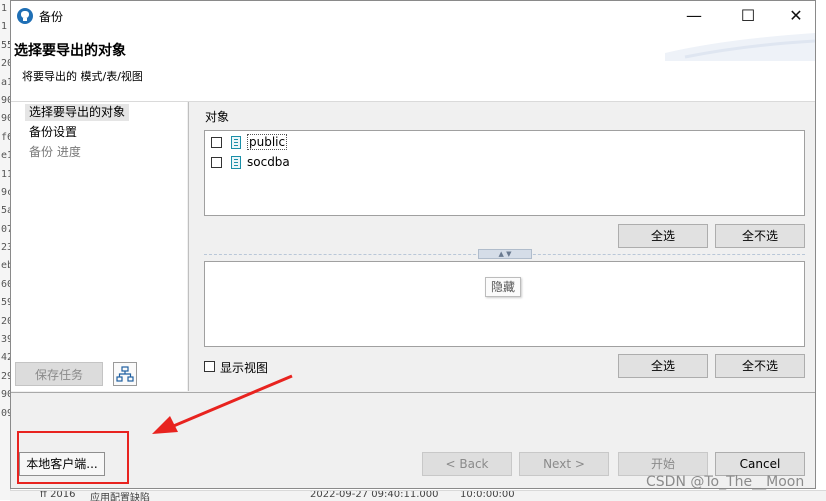 Image resolution: width=826 pixels, height=501 pixels. I want to click on close-icon: ✕, so click(796, 15).